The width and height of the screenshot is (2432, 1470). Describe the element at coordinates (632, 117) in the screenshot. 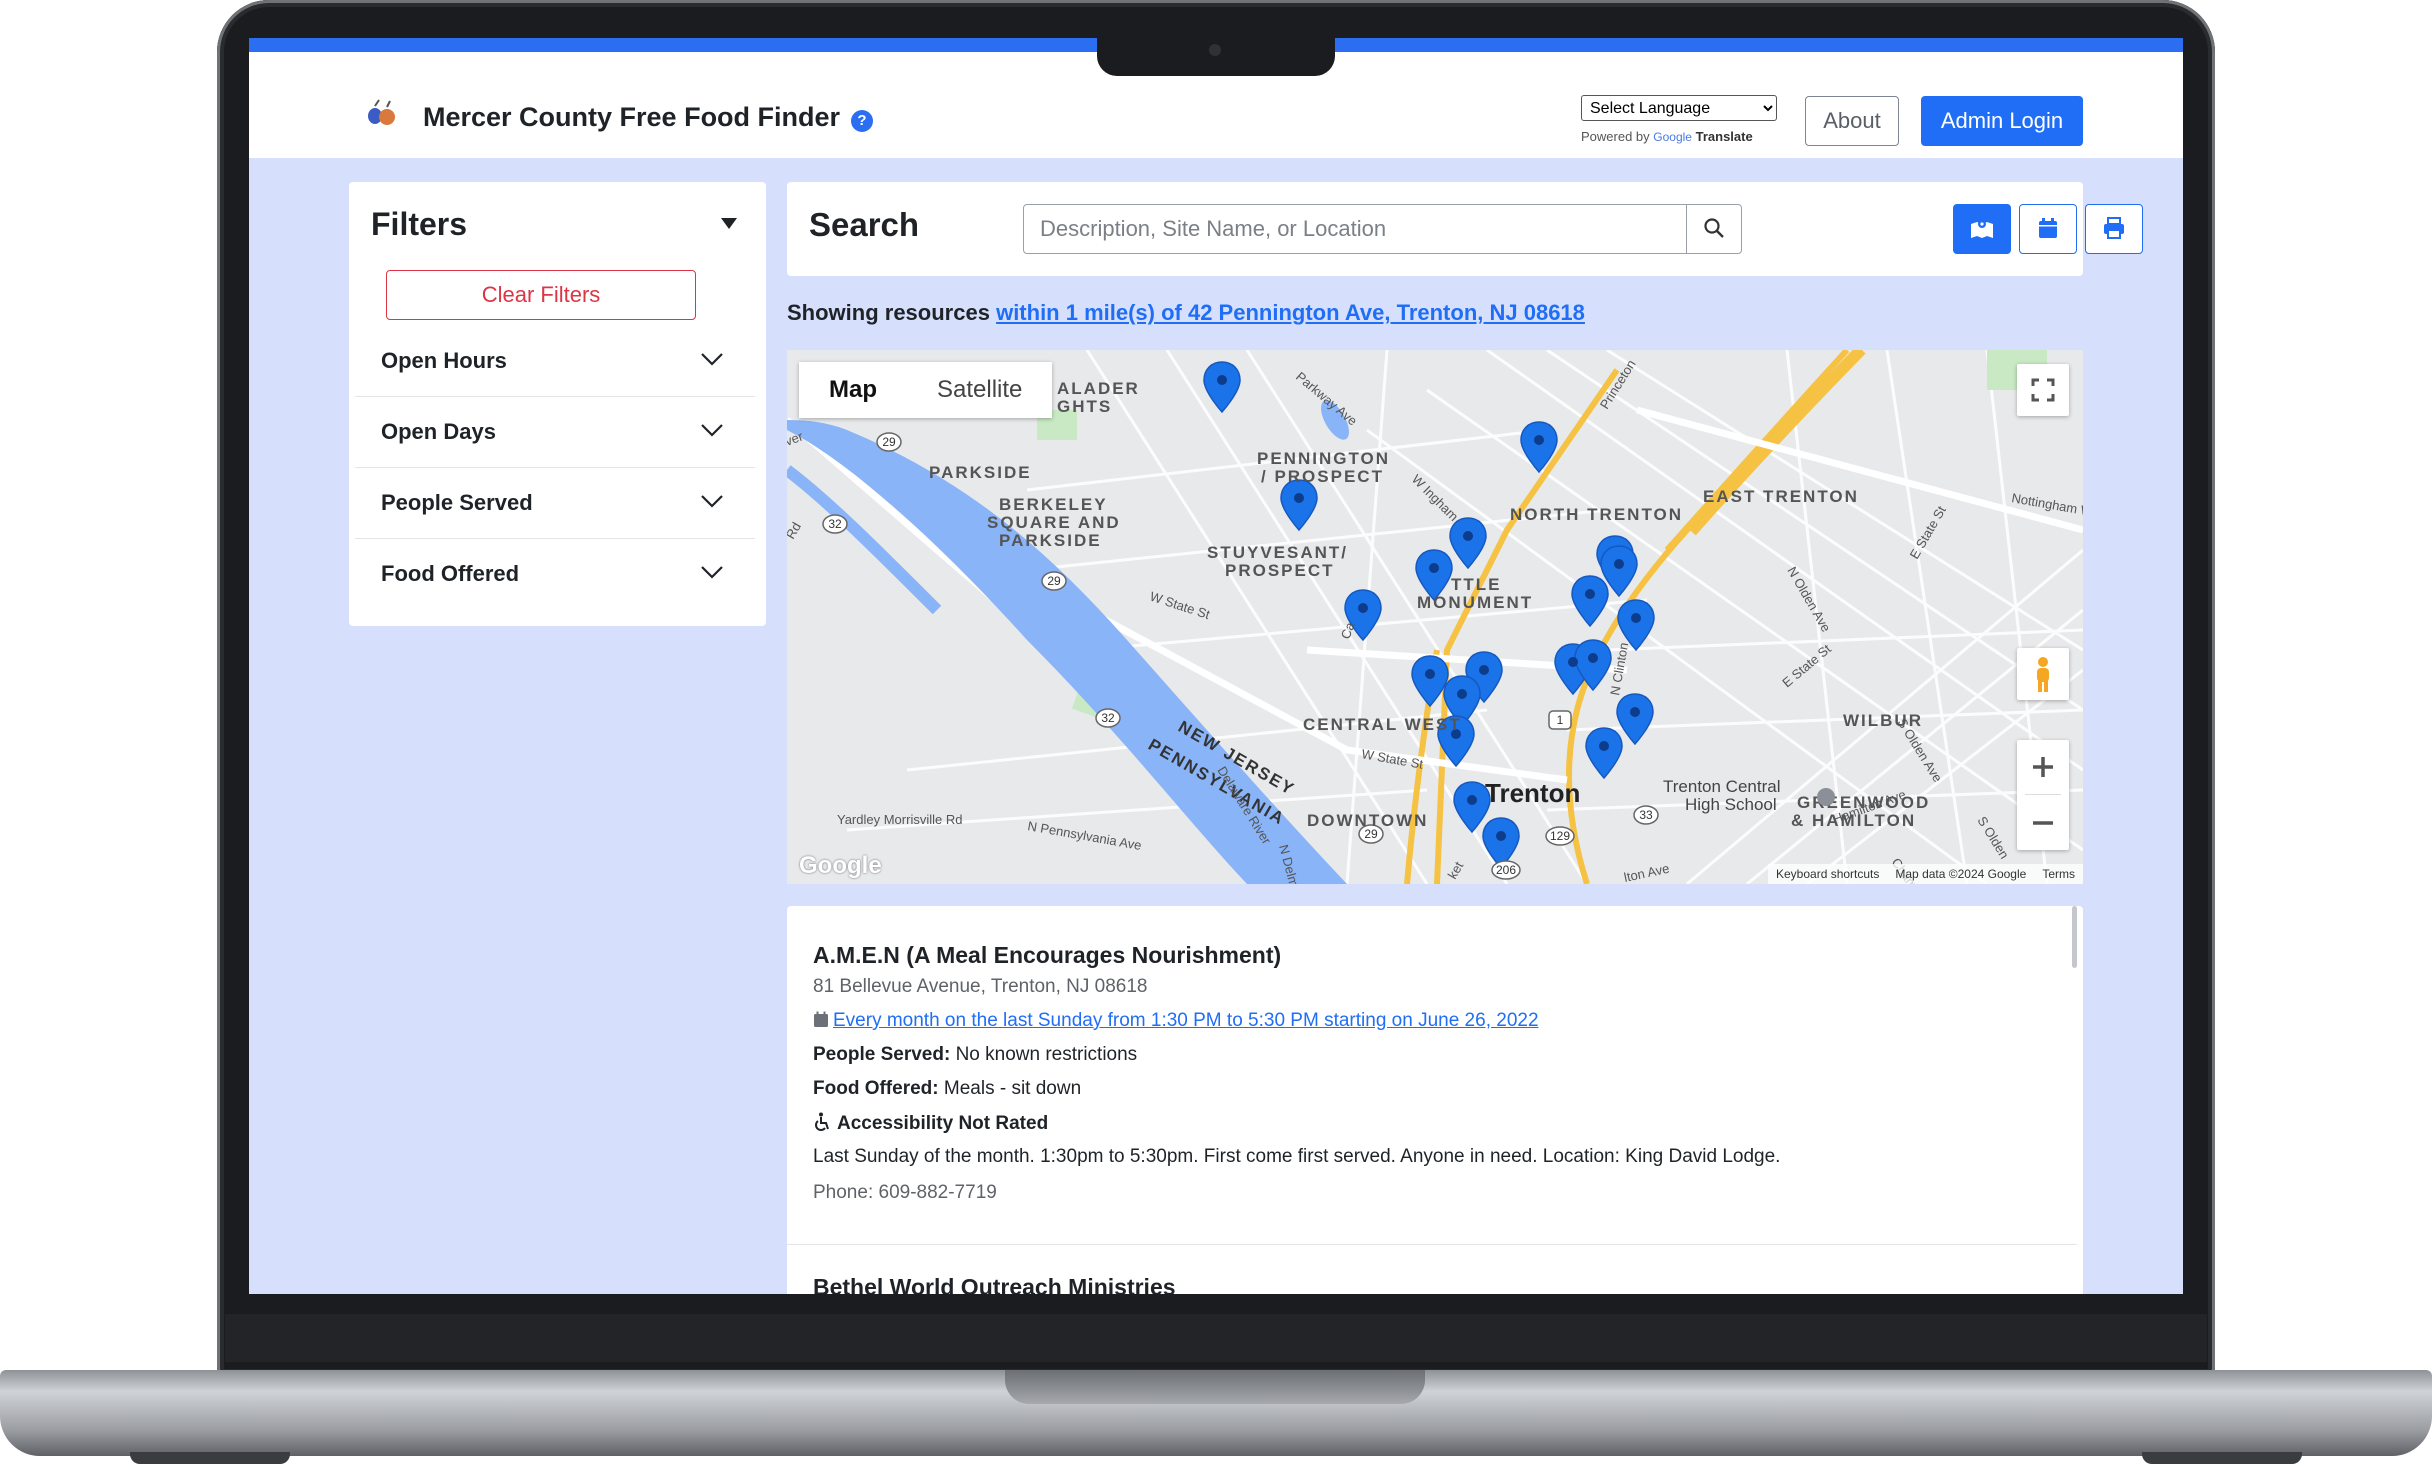

I see `app-title: Mercer County Free Food Finder` at that location.